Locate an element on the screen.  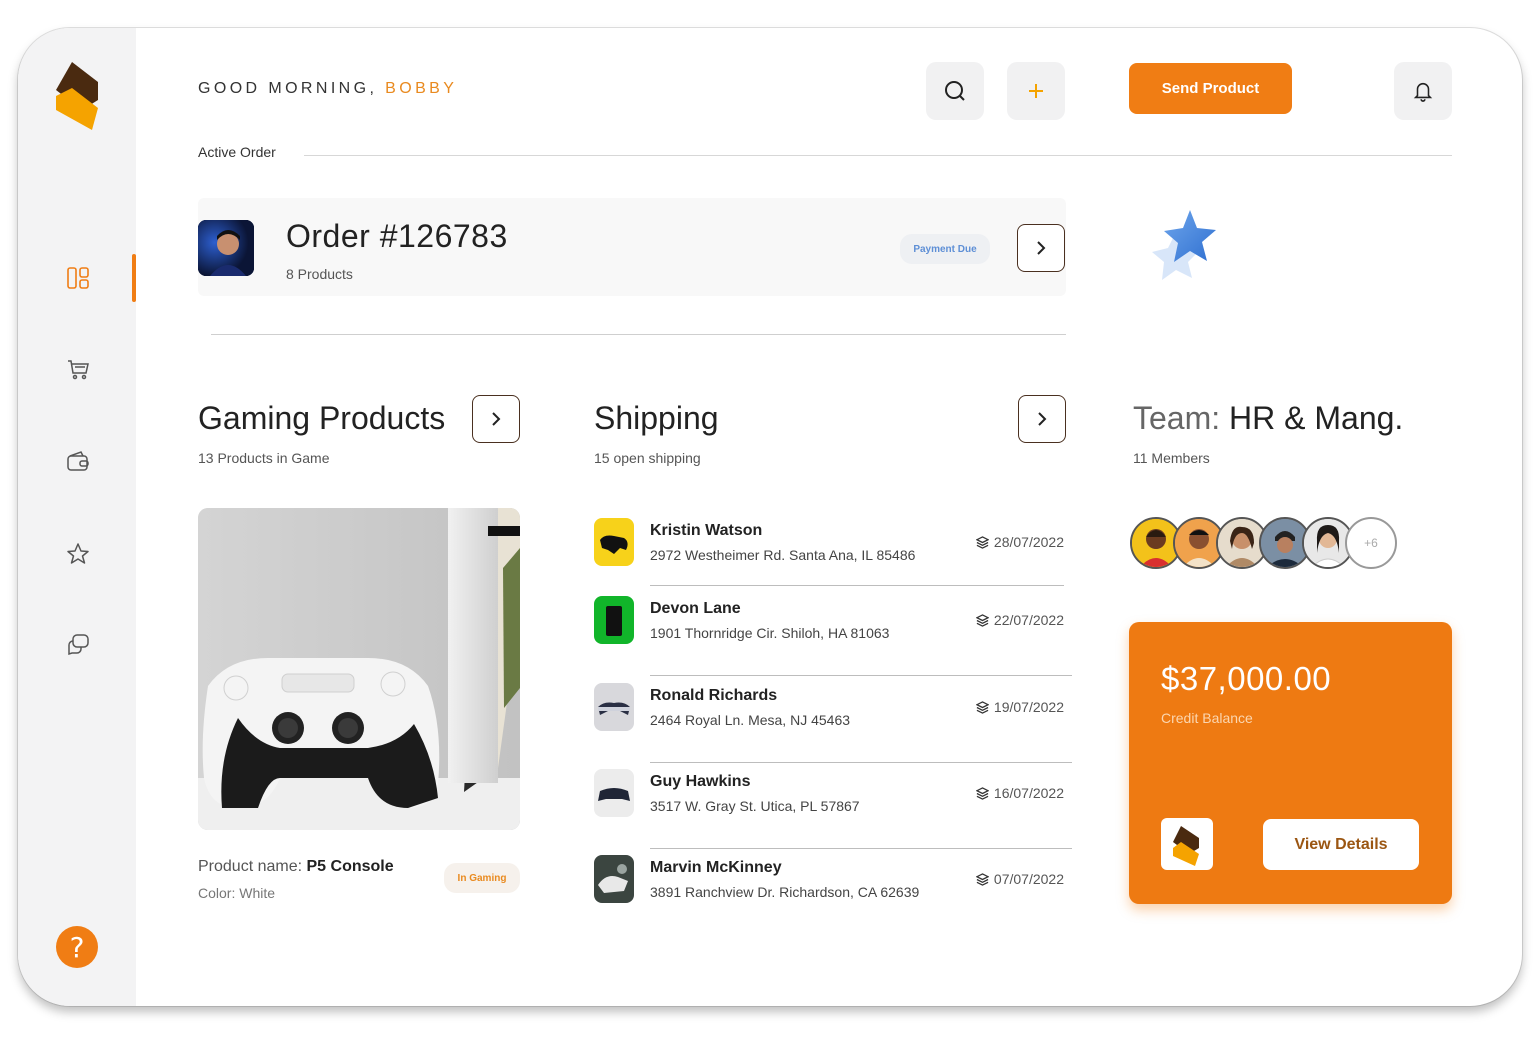
nav-active-indicator is located at coordinates (134, 278).